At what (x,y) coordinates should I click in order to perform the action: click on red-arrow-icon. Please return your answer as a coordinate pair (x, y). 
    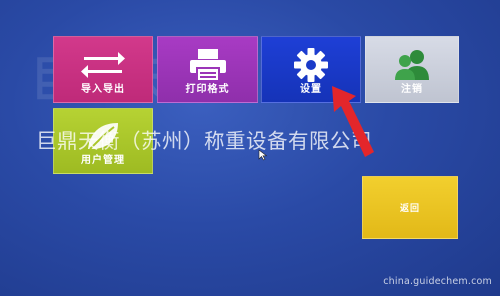
    Looking at the image, I should click on (353, 121).